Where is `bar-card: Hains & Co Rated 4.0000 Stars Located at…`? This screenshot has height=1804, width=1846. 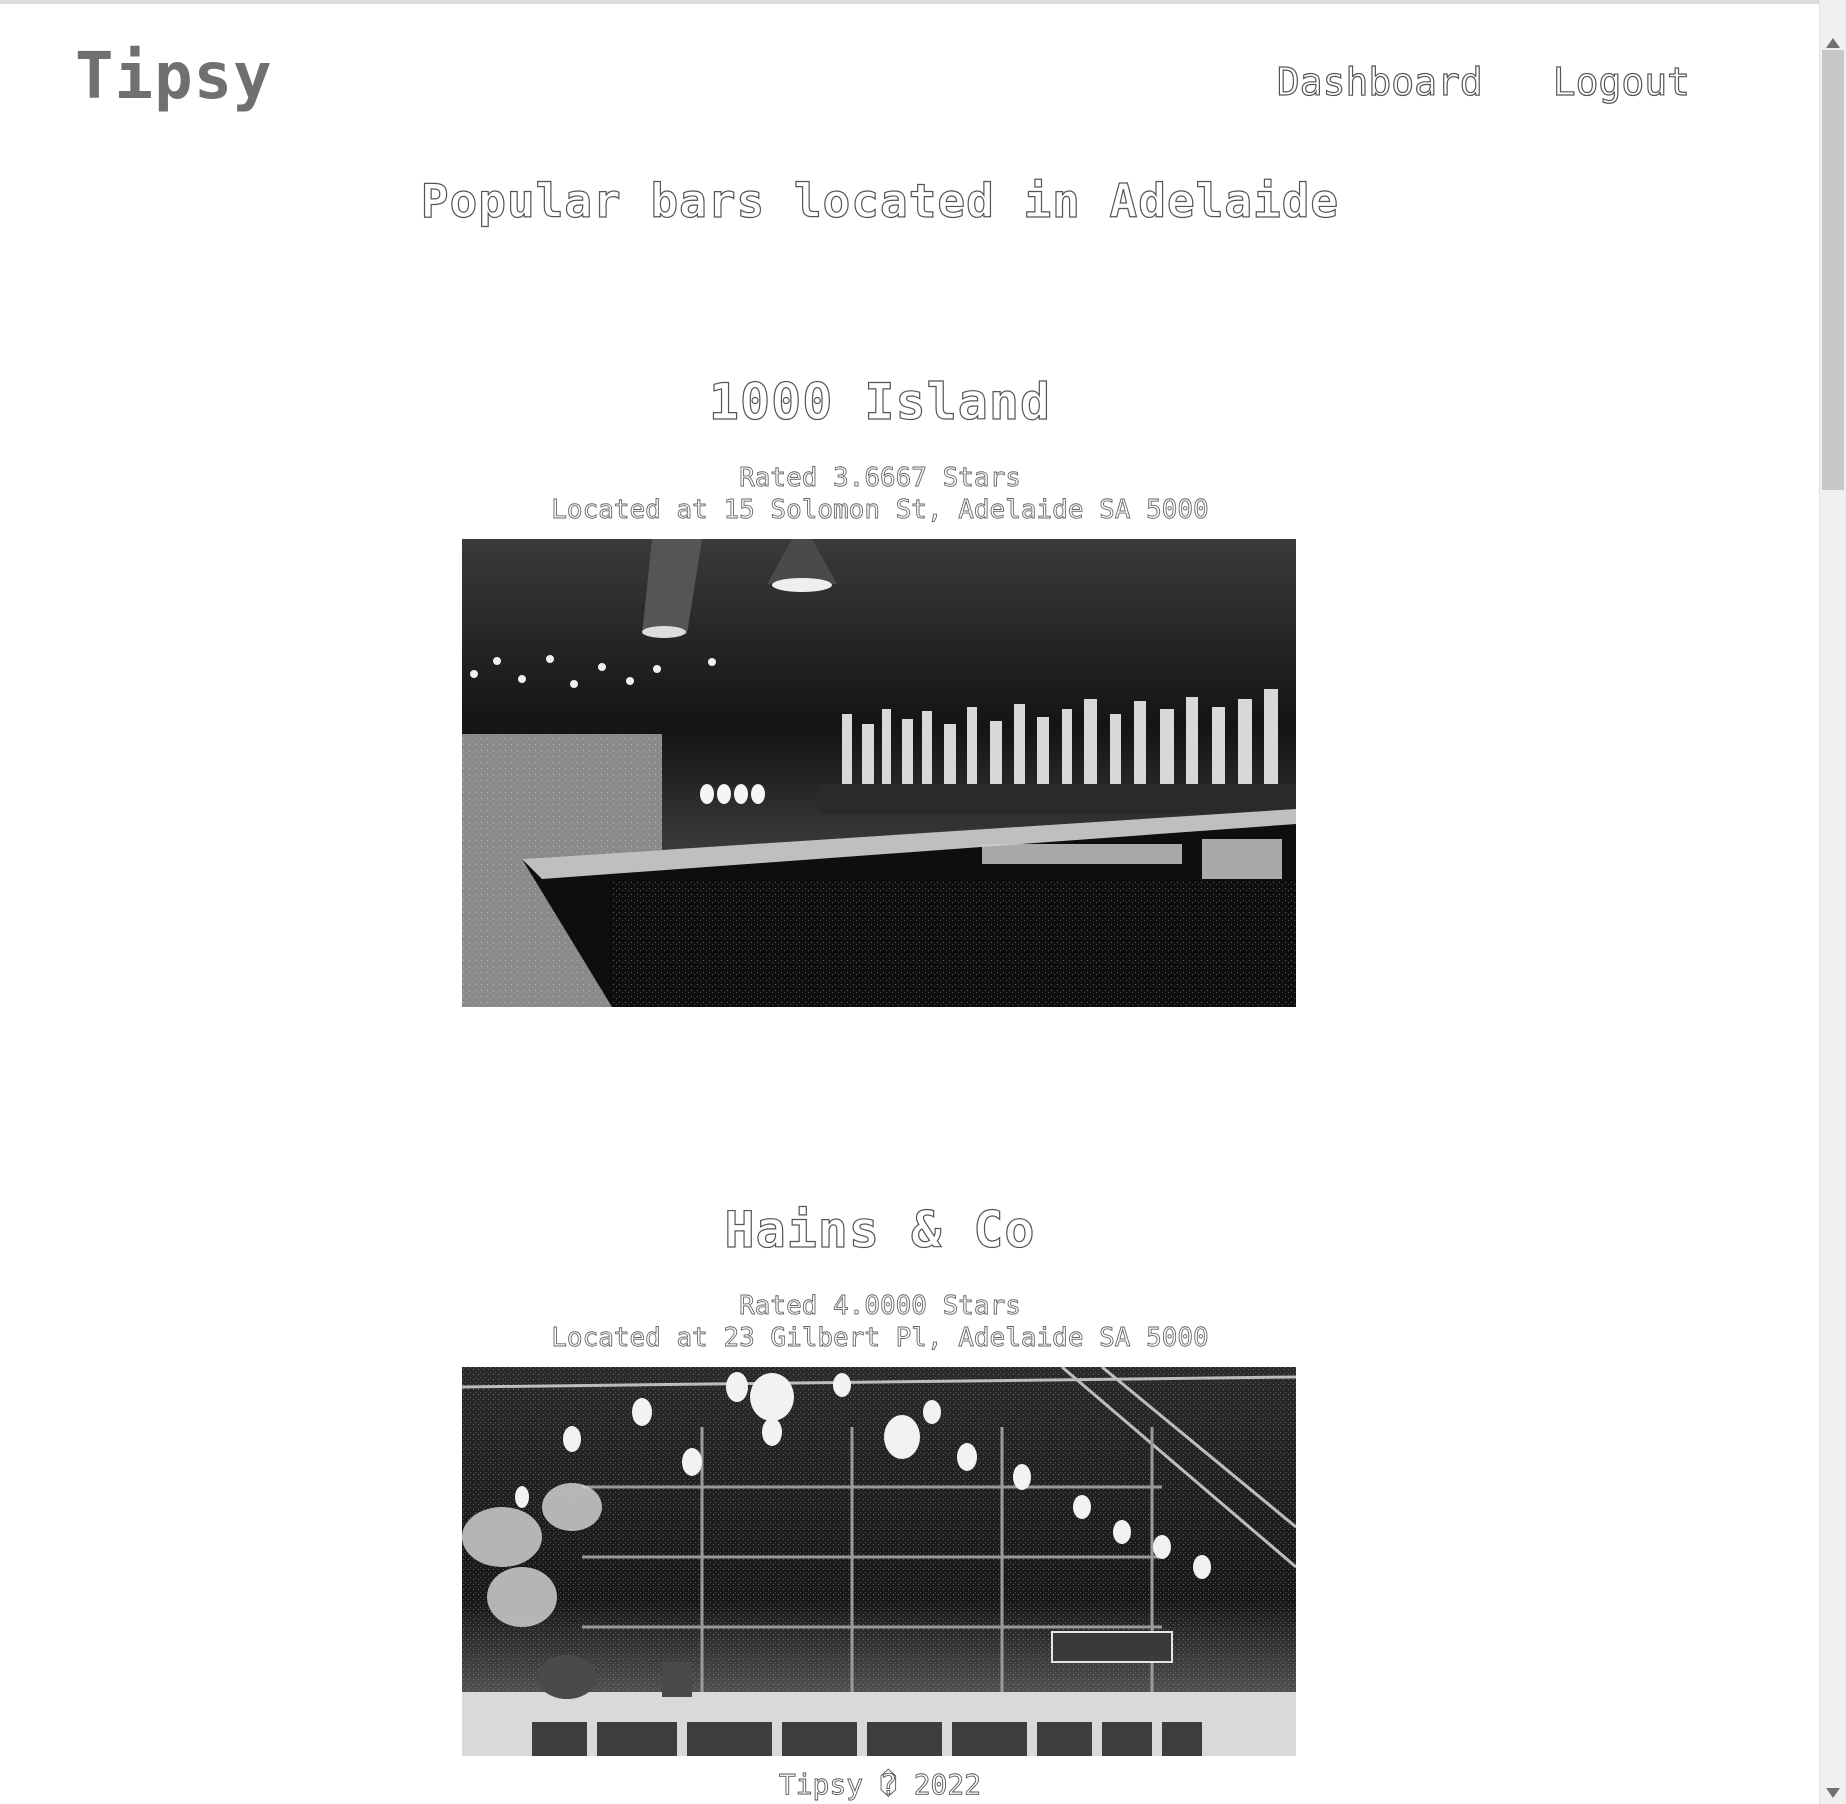
bar-card: Hains & Co Rated 4.0000 Stars Located at… is located at coordinates (880, 1277).